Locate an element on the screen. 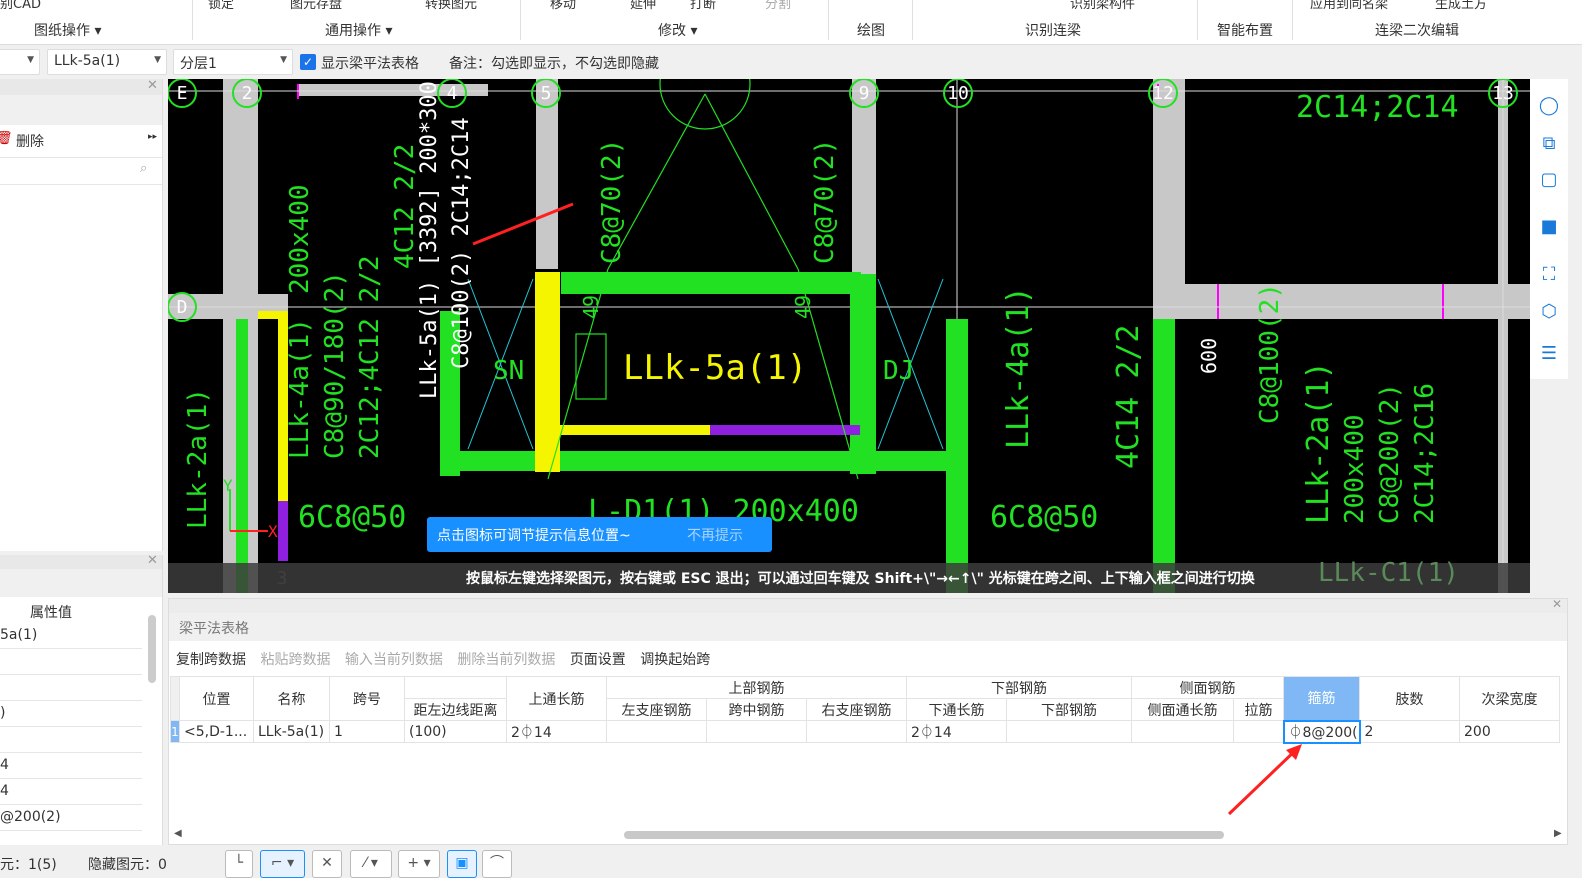 This screenshot has height=878, width=1582. delete-button: 删除 is located at coordinates (30, 141).